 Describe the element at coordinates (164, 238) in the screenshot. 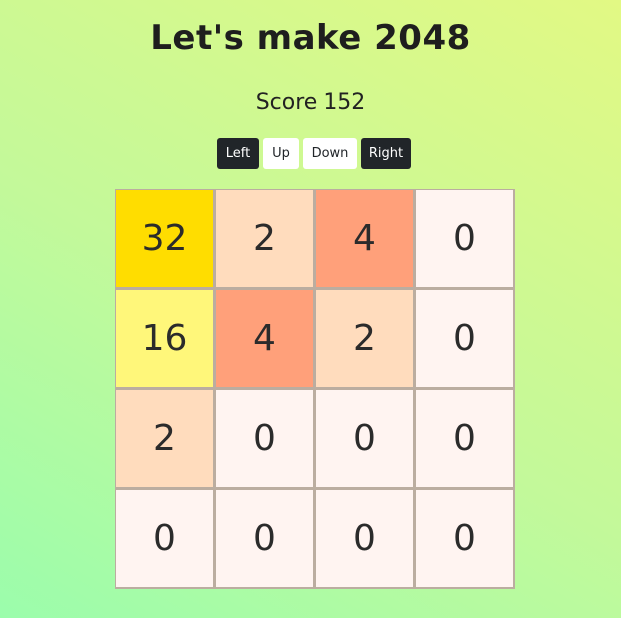

I see `tile: 32` at that location.